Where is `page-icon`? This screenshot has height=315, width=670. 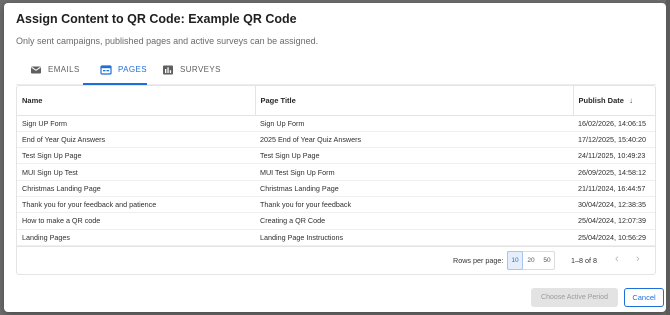 page-icon is located at coordinates (106, 70).